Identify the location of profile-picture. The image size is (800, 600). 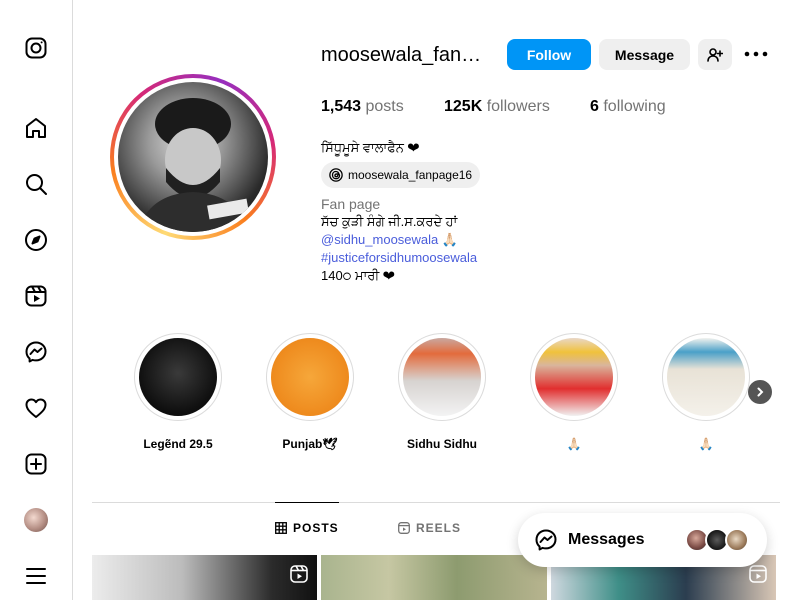
(193, 157).